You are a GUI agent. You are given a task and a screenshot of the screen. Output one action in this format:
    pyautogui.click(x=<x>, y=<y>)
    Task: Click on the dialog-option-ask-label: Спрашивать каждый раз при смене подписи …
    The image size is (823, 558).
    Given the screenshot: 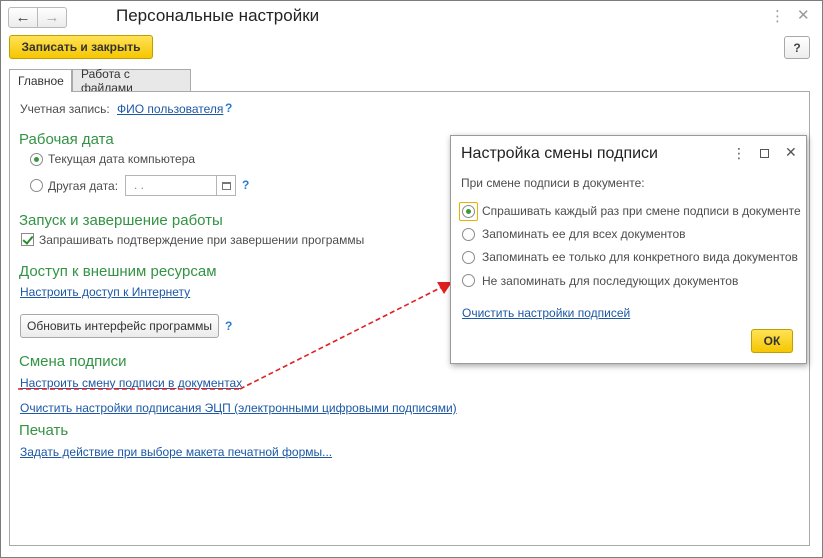 What is the action you would take?
    pyautogui.click(x=641, y=211)
    